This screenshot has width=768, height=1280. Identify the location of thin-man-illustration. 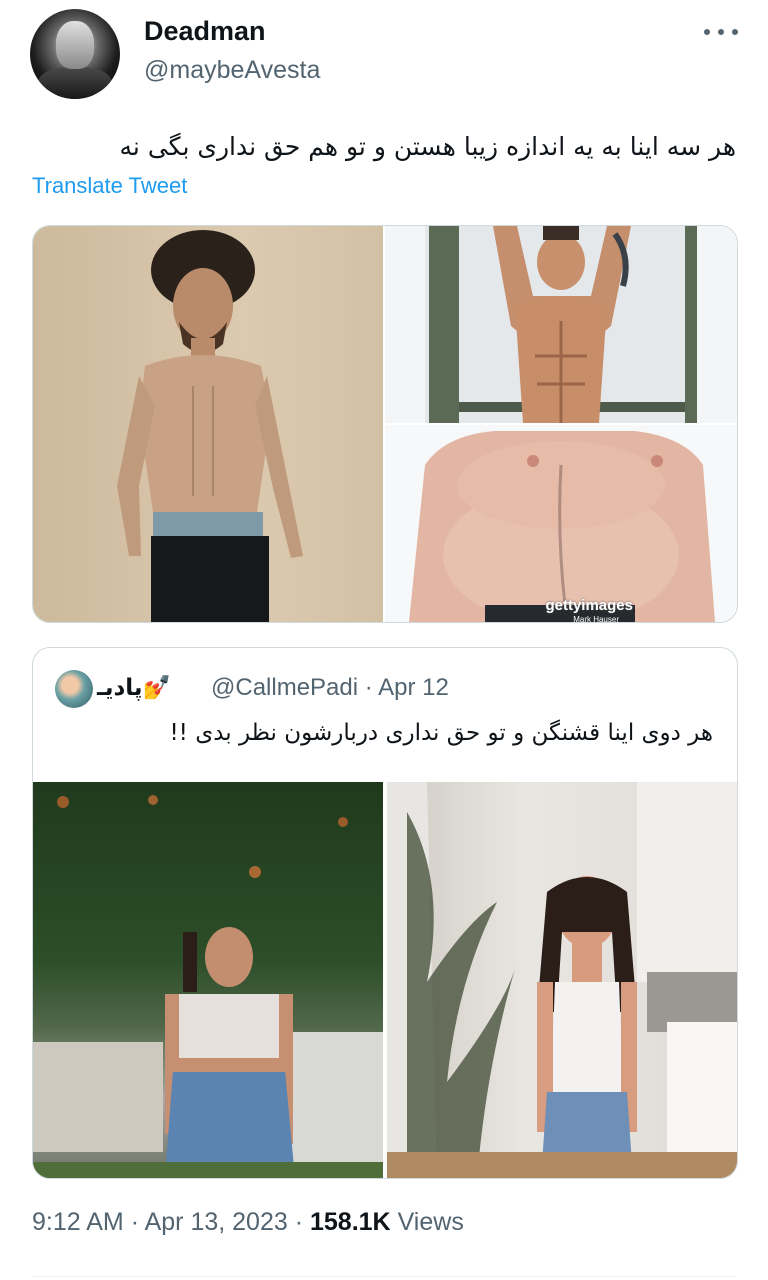
(210, 426).